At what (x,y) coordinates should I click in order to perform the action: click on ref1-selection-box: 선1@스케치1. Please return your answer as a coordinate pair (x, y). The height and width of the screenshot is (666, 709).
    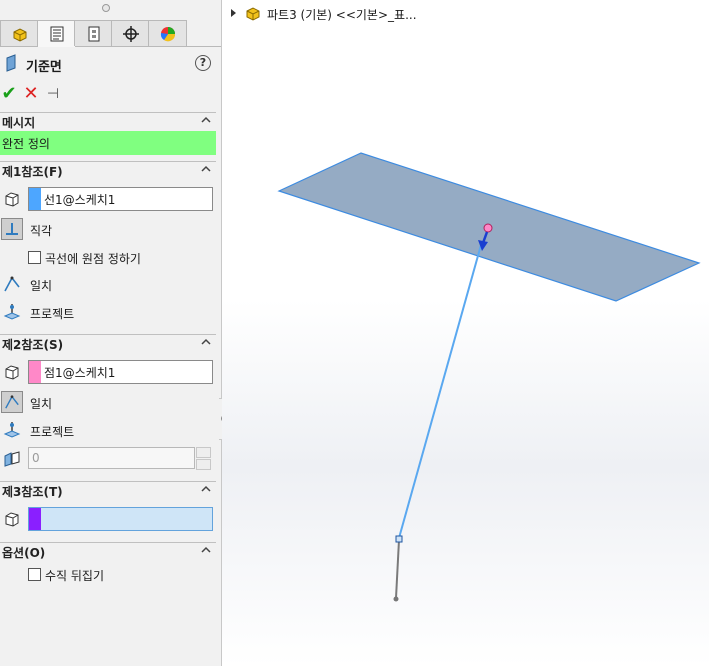
    Looking at the image, I should click on (120, 199).